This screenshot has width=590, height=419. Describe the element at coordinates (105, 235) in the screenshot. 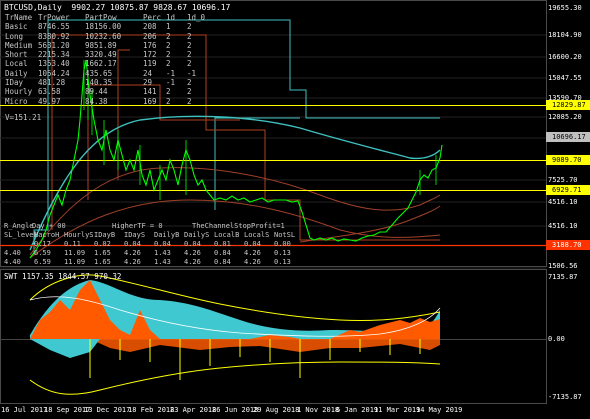

I see `cell: IDayB` at that location.